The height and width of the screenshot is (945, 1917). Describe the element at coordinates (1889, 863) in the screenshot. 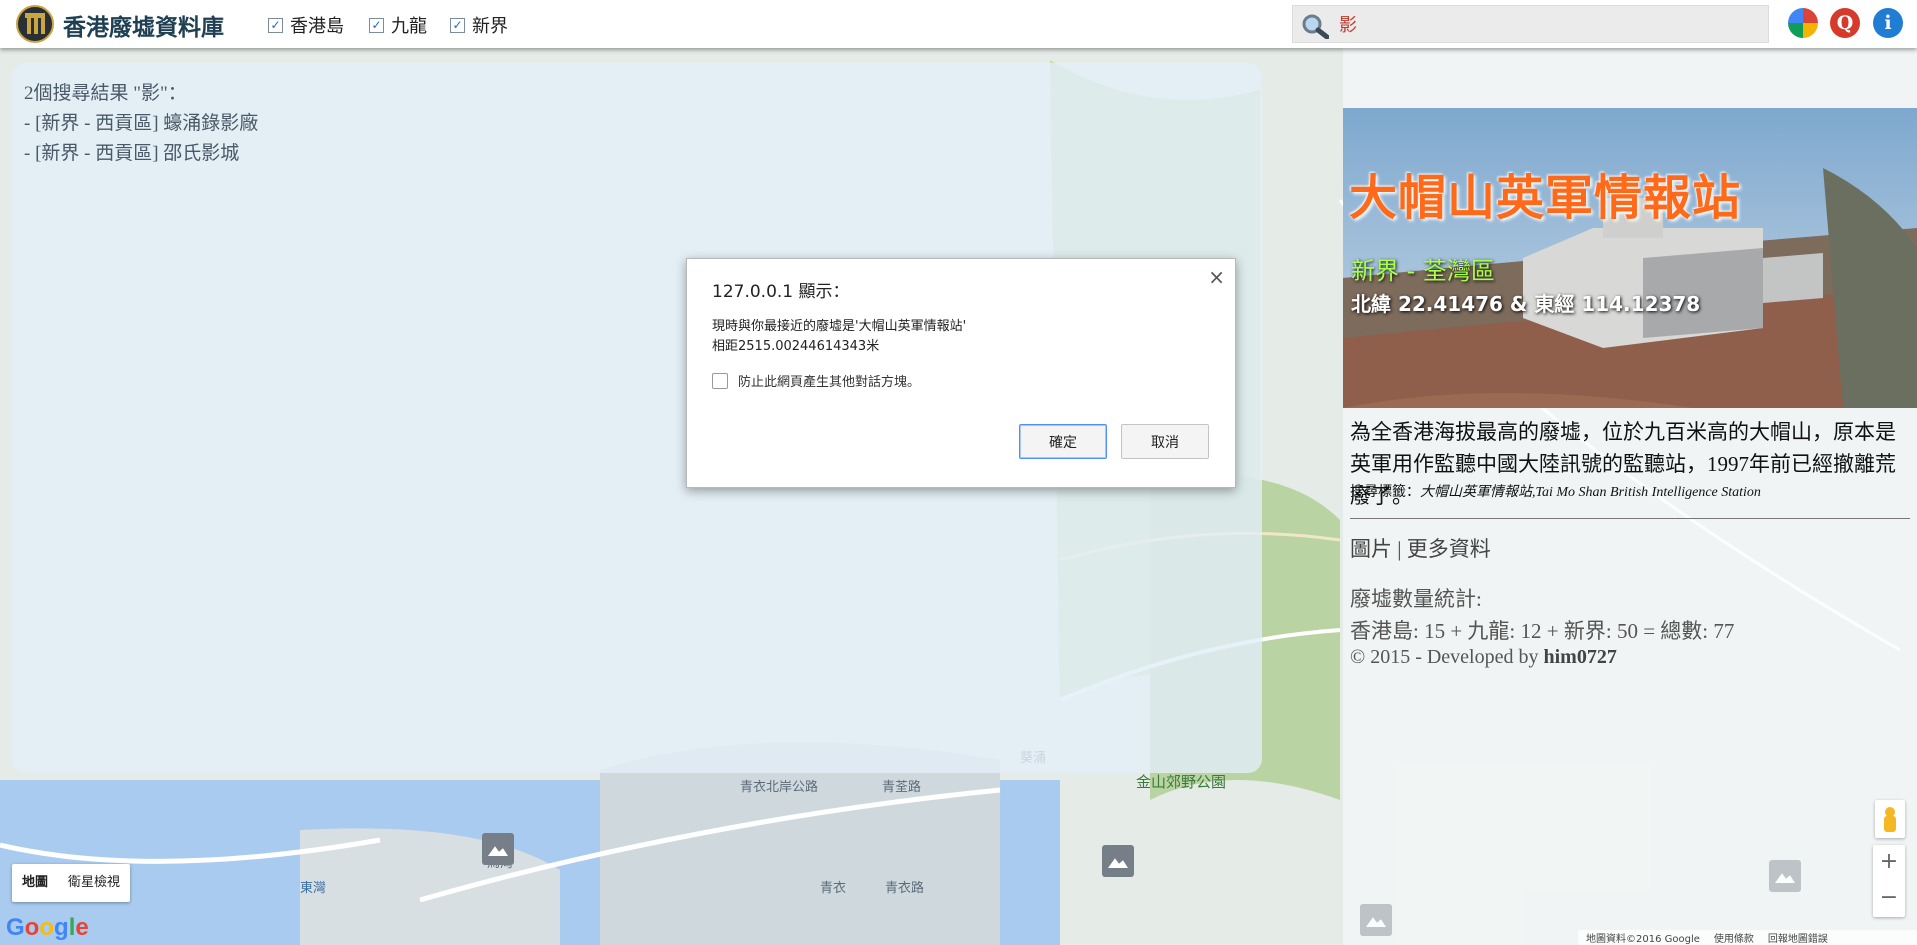

I see `zoom-in-button: +` at that location.